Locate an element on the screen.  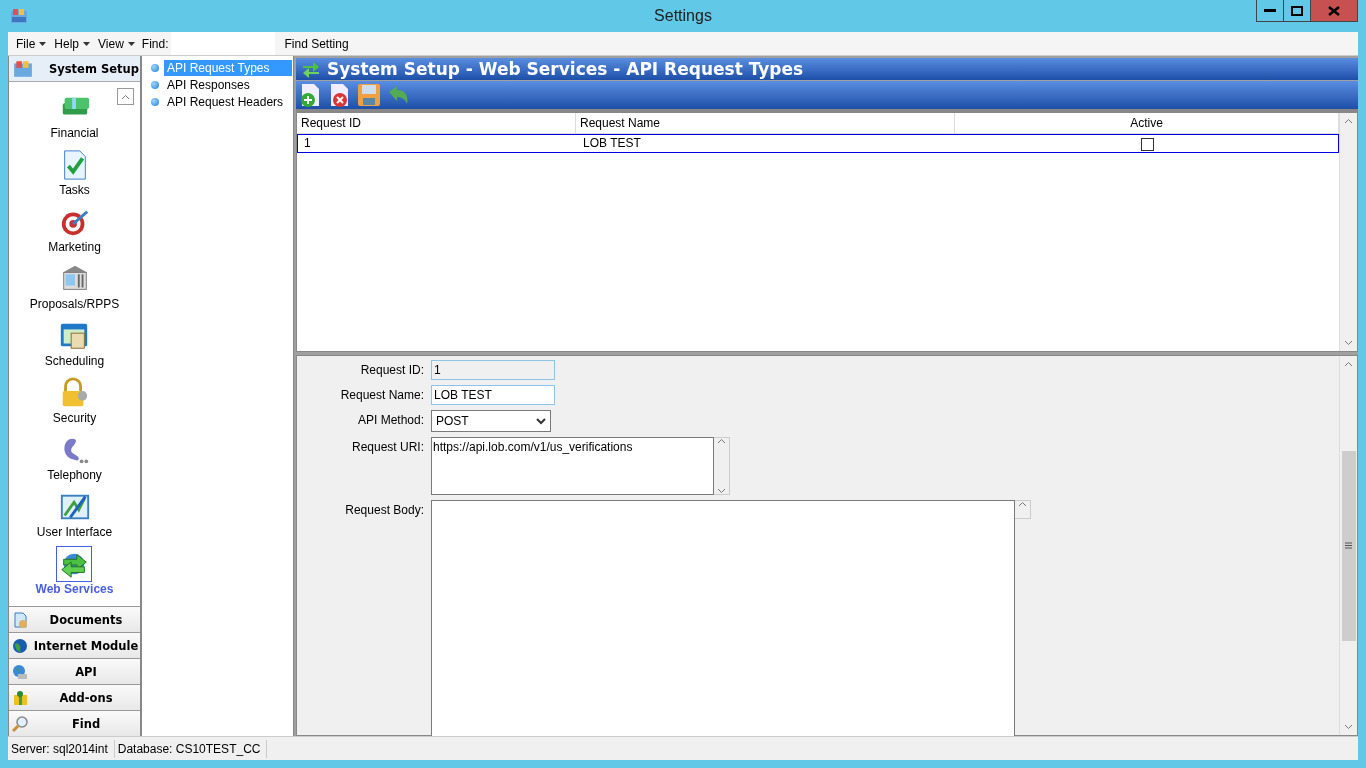
app-icon is located at coordinates (19, 16).